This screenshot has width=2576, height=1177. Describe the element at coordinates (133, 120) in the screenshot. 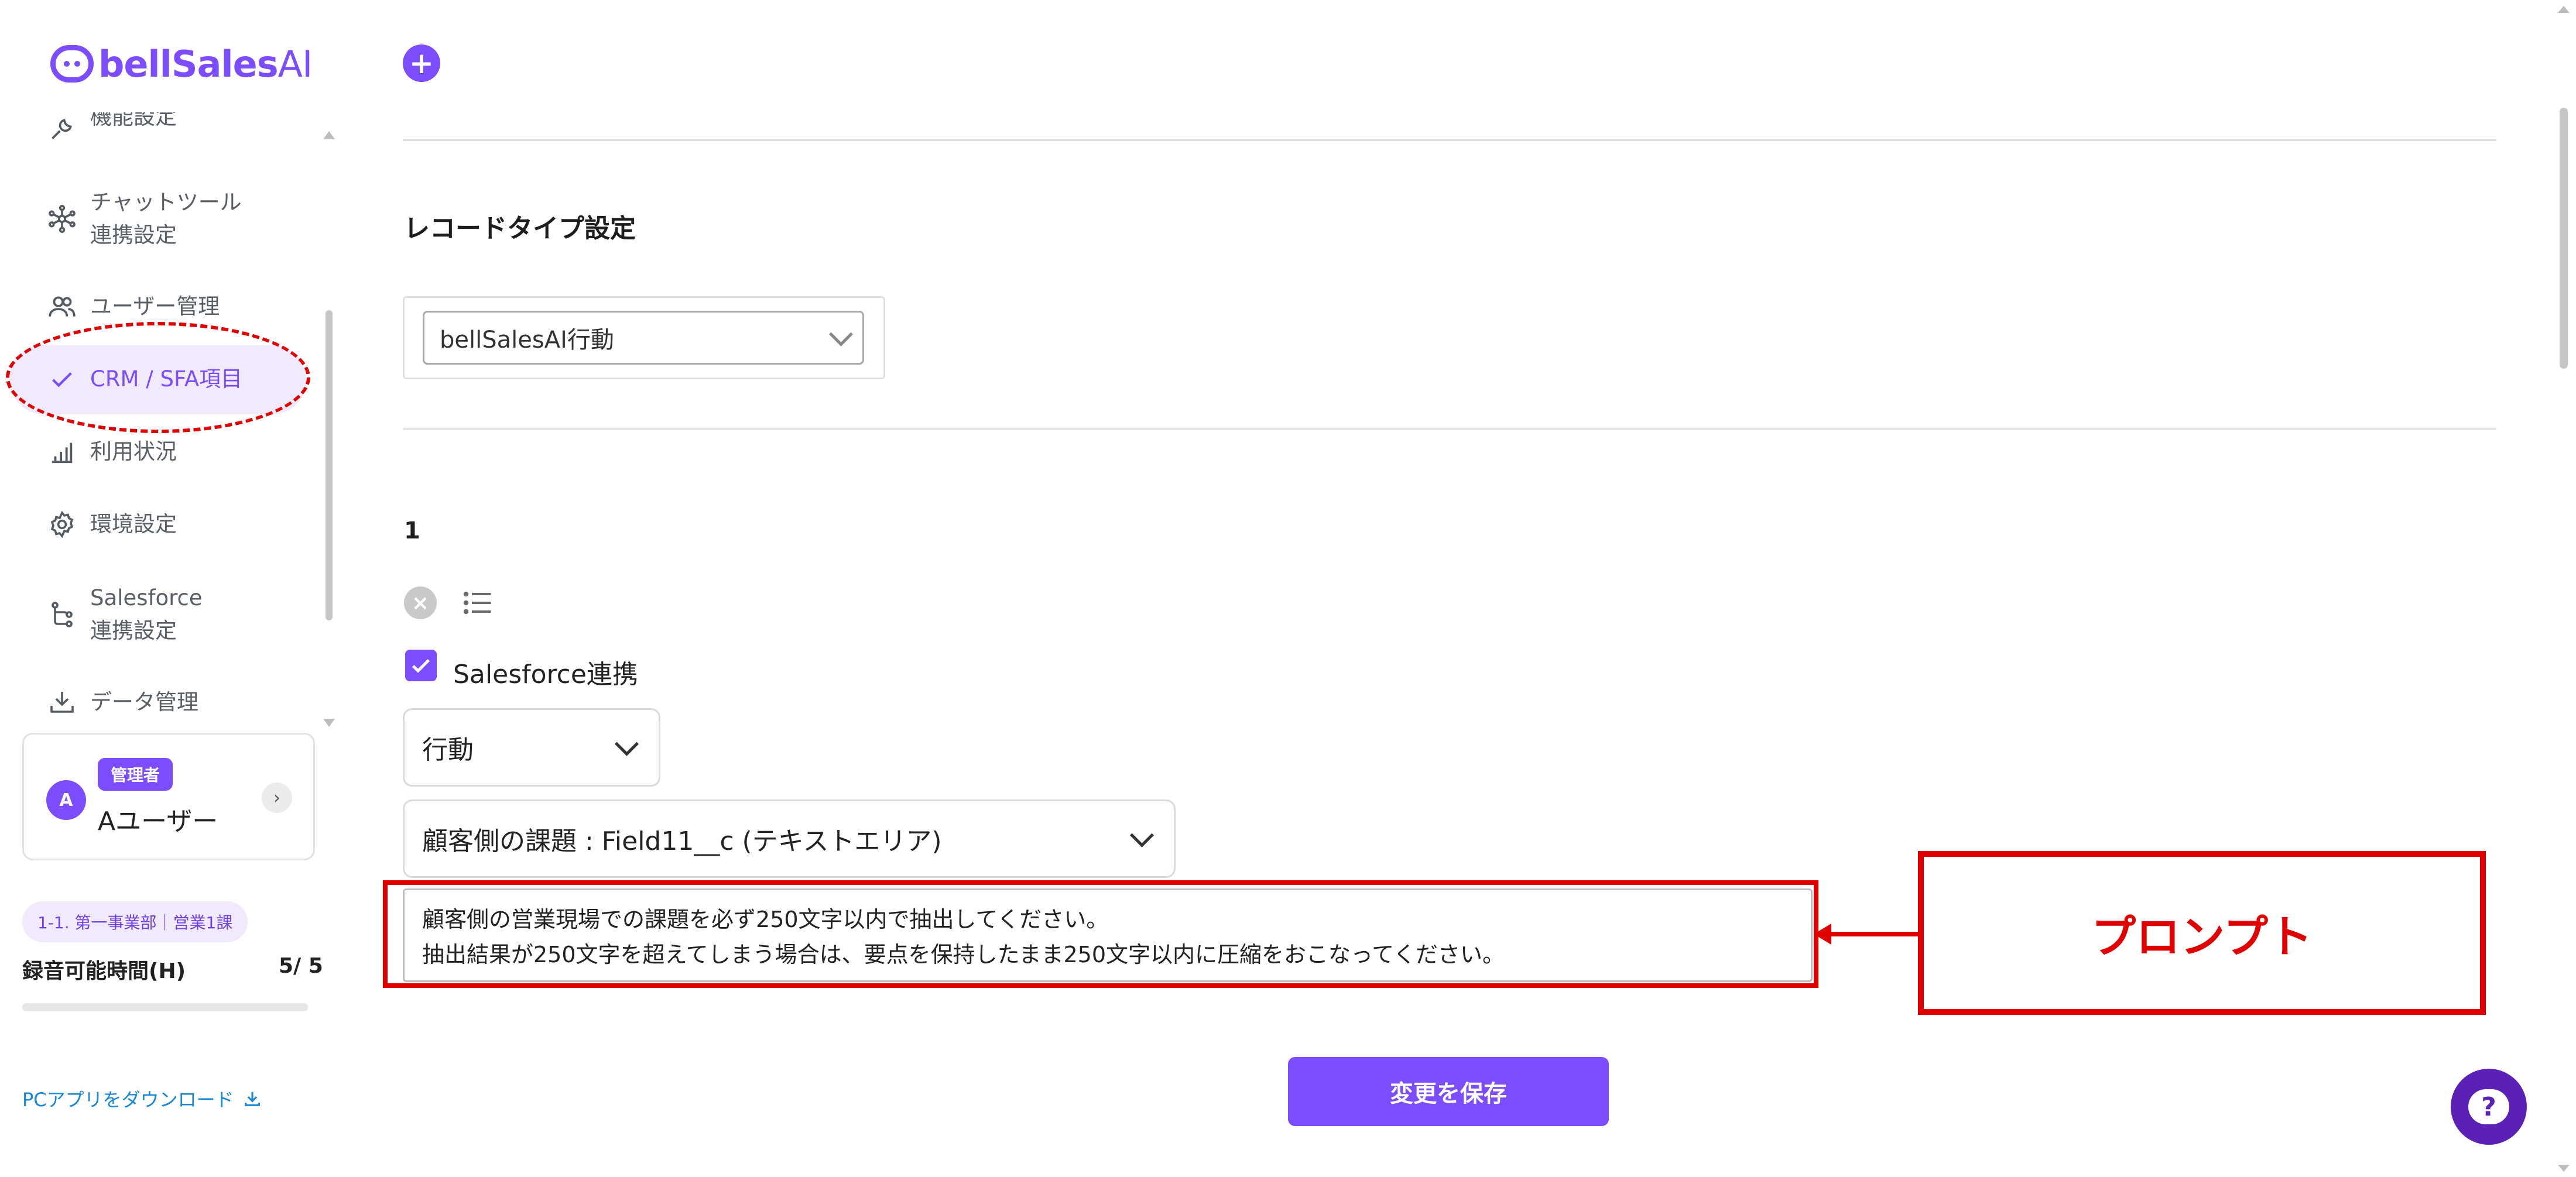

I see `sidebar-item-label: 機能設定` at that location.